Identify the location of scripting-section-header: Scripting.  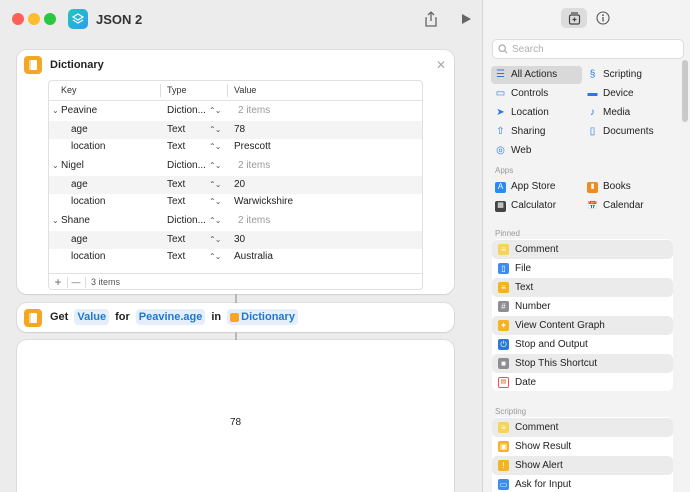
(511, 411).